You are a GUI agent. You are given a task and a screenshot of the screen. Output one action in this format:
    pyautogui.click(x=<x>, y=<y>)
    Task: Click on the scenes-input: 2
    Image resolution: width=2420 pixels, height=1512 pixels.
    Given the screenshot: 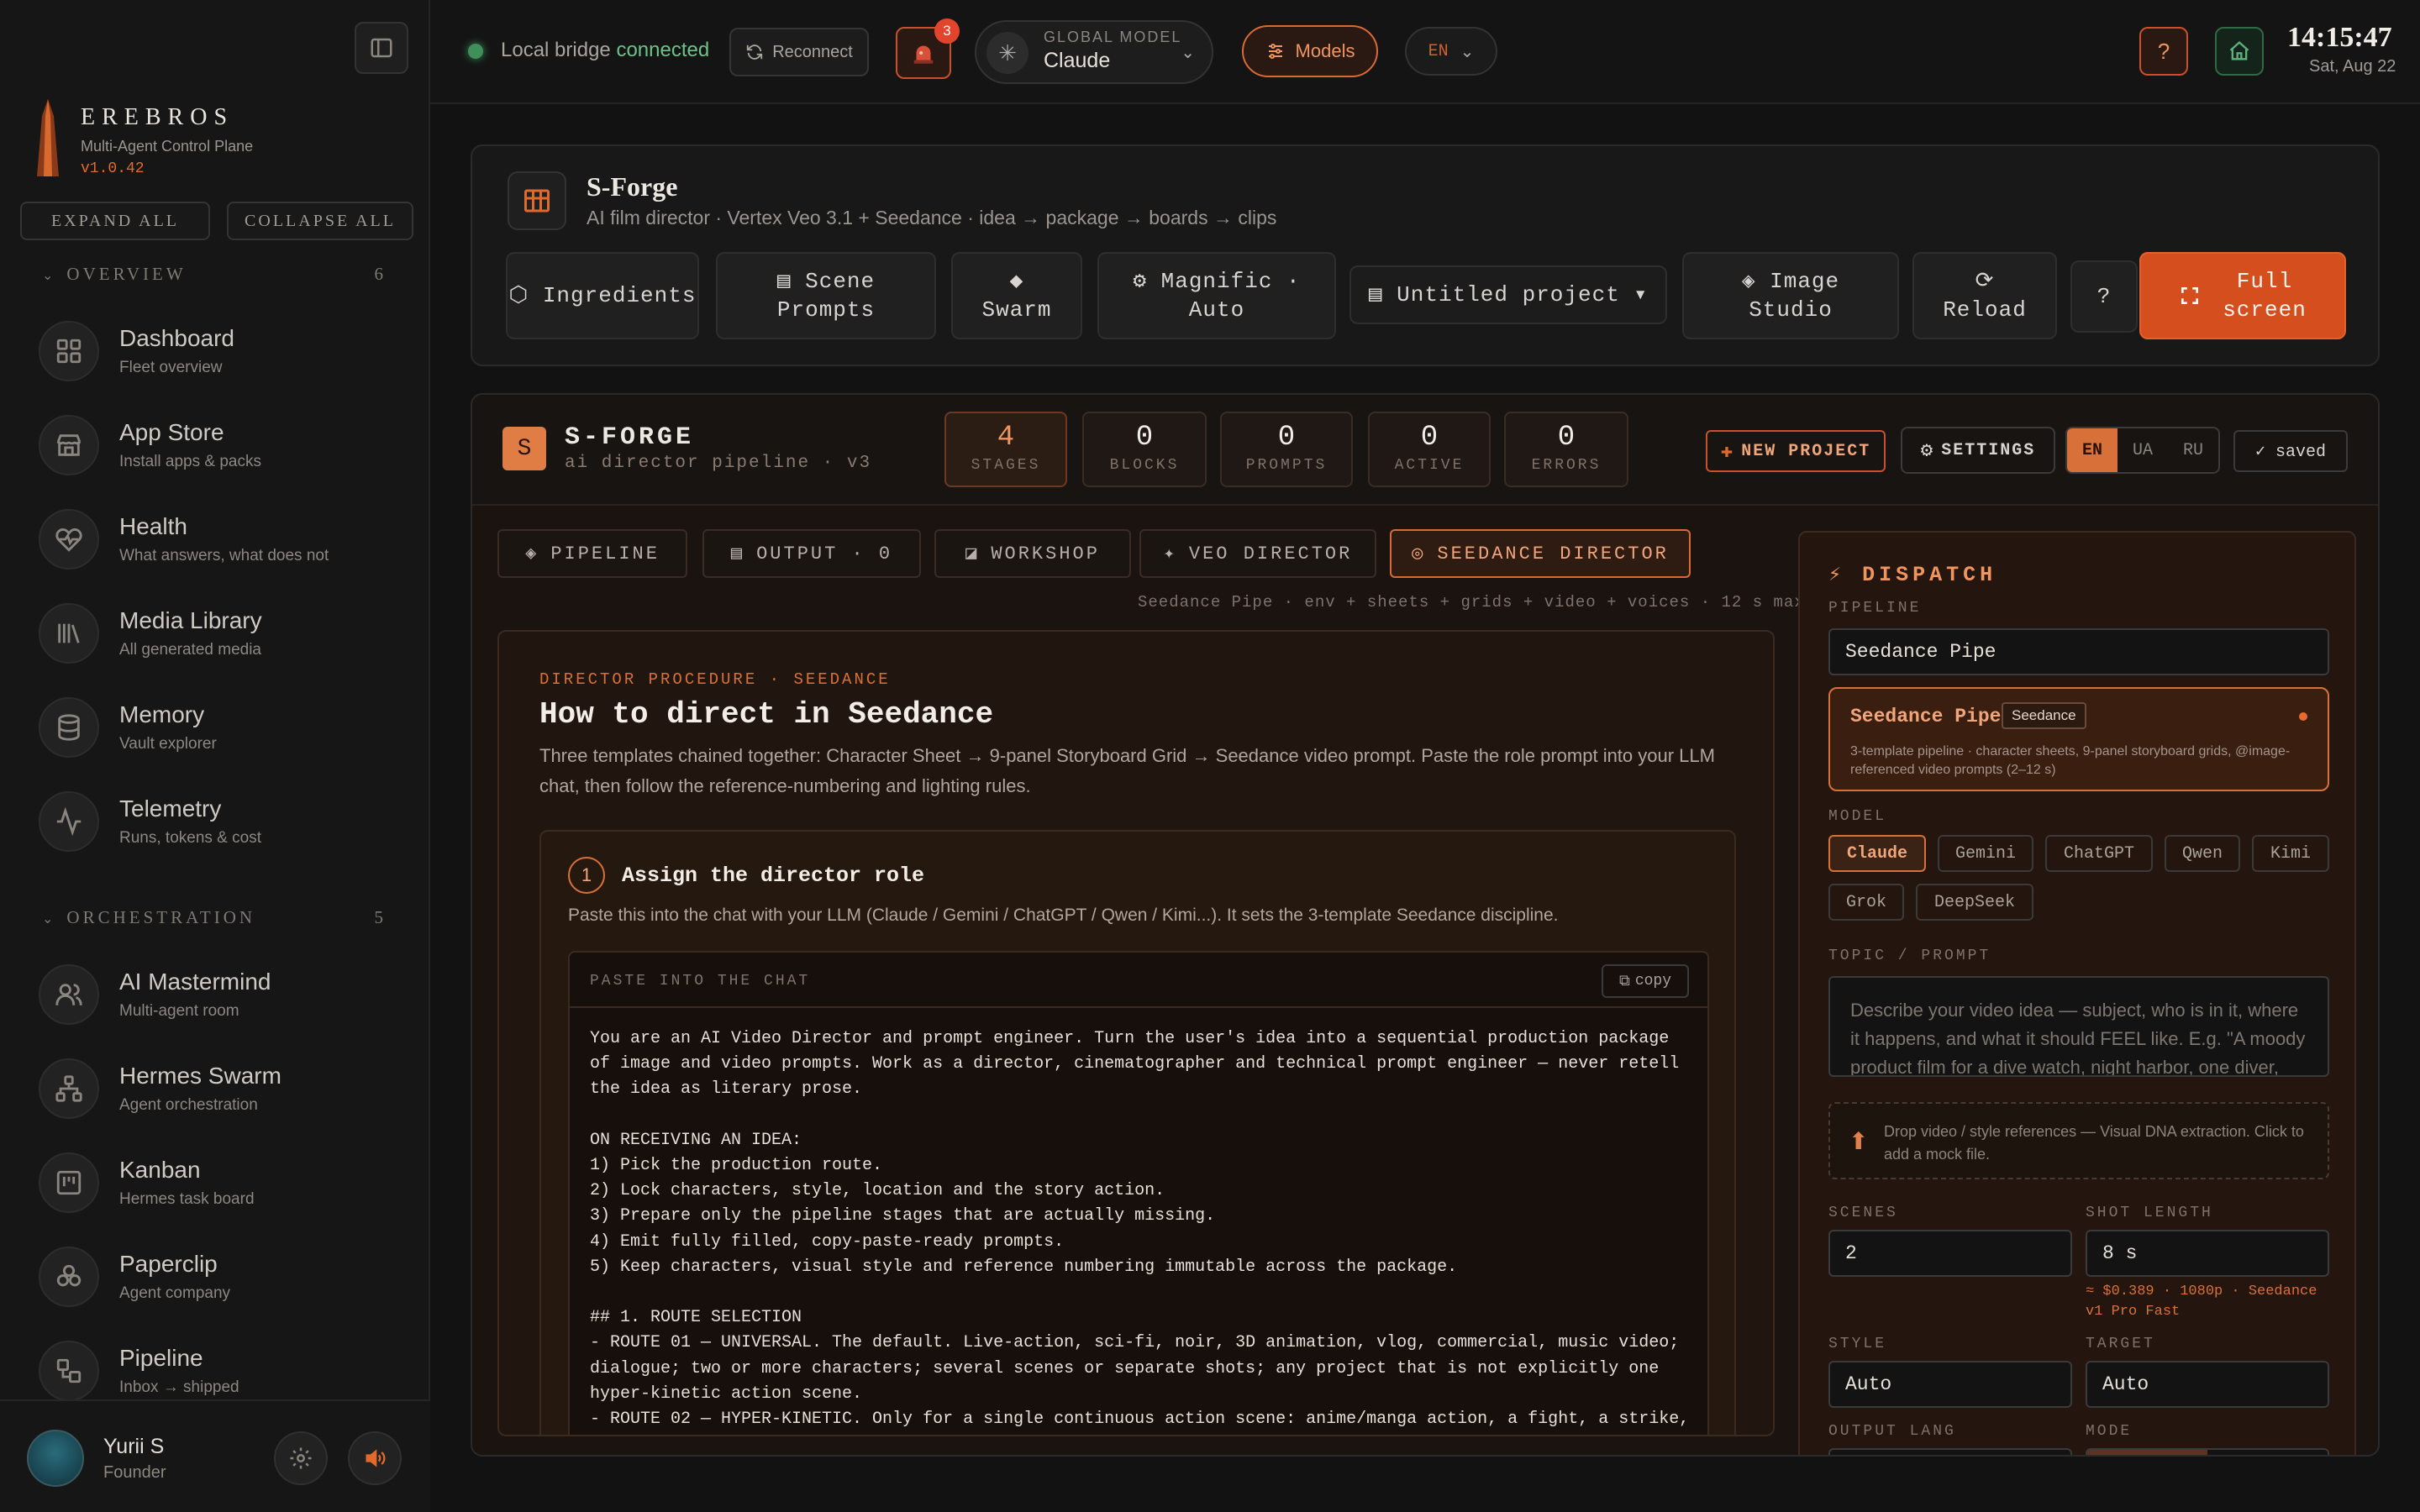 What is the action you would take?
    pyautogui.click(x=1950, y=1253)
    